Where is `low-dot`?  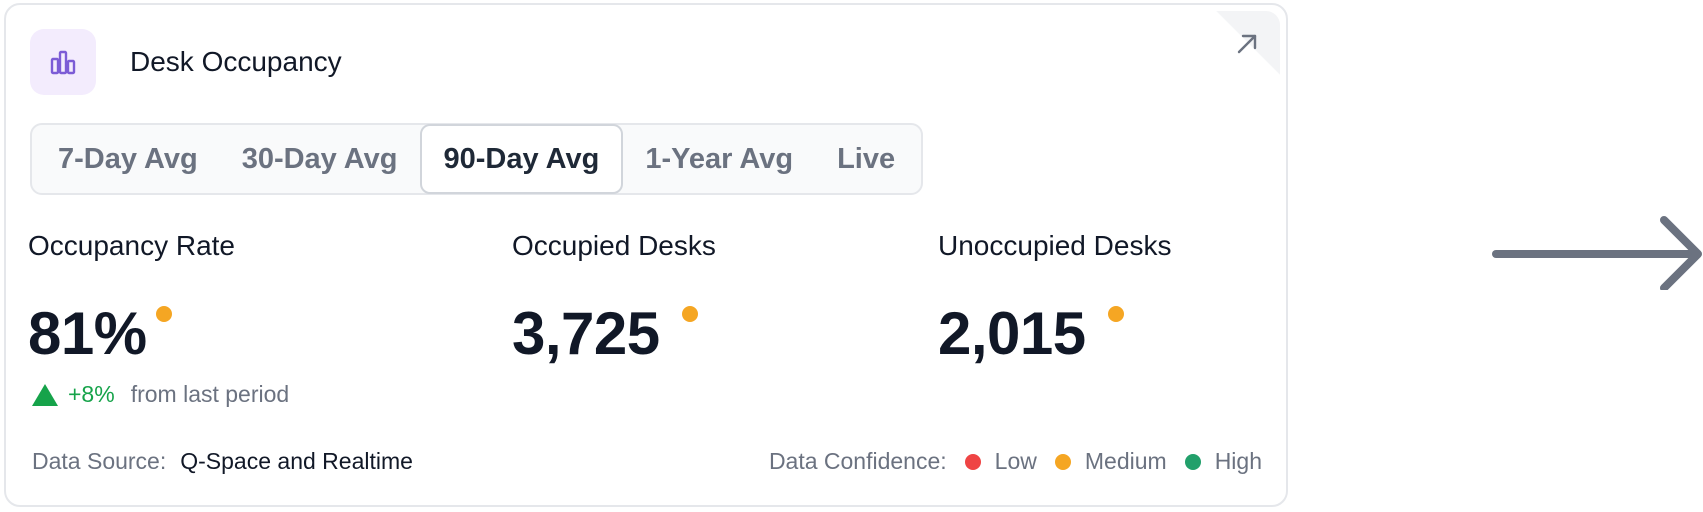 low-dot is located at coordinates (972, 461).